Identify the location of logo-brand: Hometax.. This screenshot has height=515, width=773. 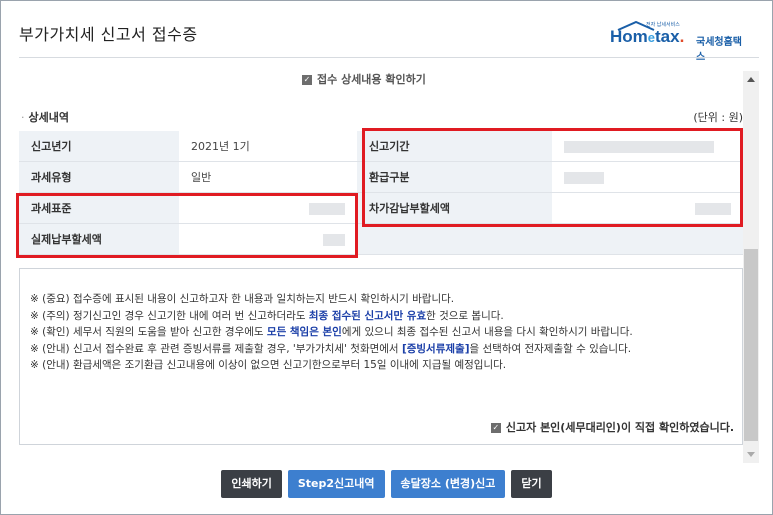
(647, 36).